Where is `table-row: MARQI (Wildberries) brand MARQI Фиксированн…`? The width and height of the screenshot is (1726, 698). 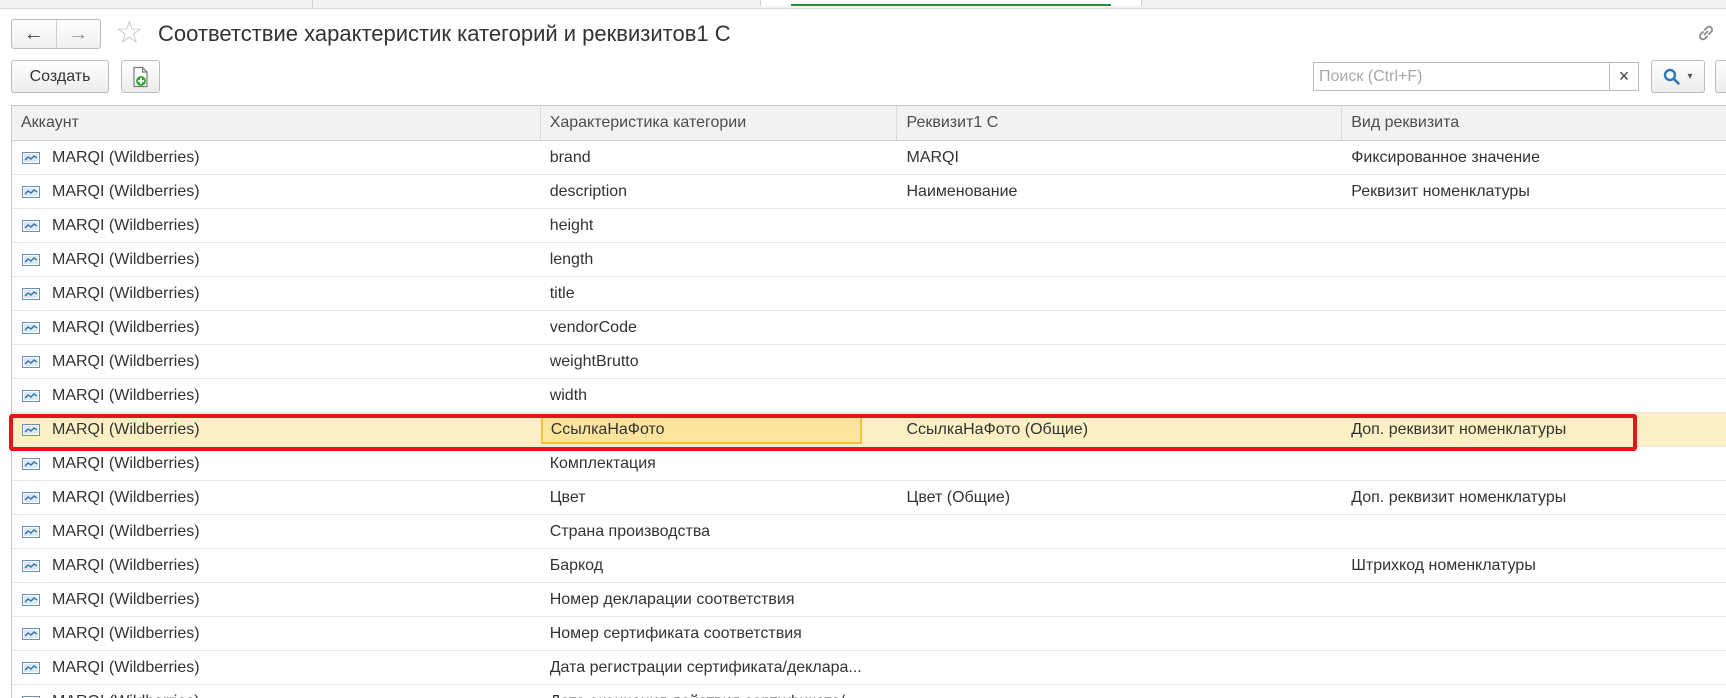
table-row: MARQI (Wildberries) brand MARQI Фиксированн… is located at coordinates (869, 158).